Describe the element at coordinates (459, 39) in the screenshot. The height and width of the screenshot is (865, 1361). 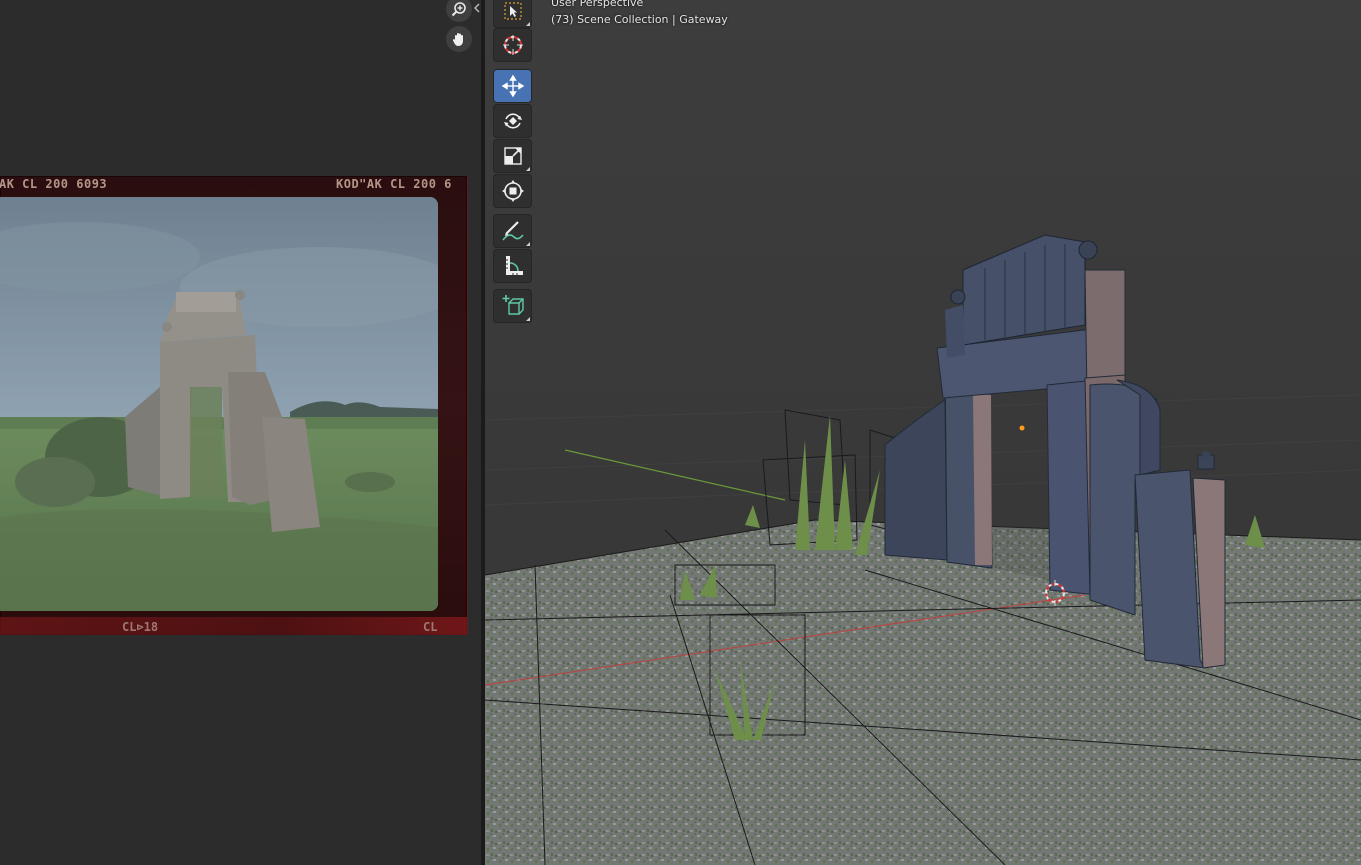
I see `hand-icon` at that location.